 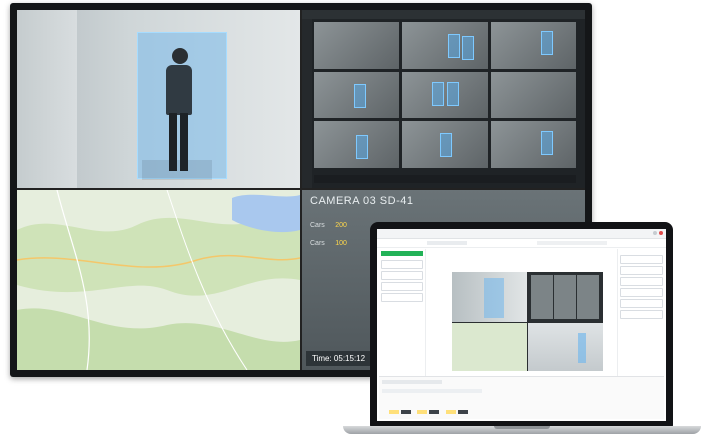 What do you see at coordinates (445, 179) in the screenshot?
I see `vms-timeline` at bounding box center [445, 179].